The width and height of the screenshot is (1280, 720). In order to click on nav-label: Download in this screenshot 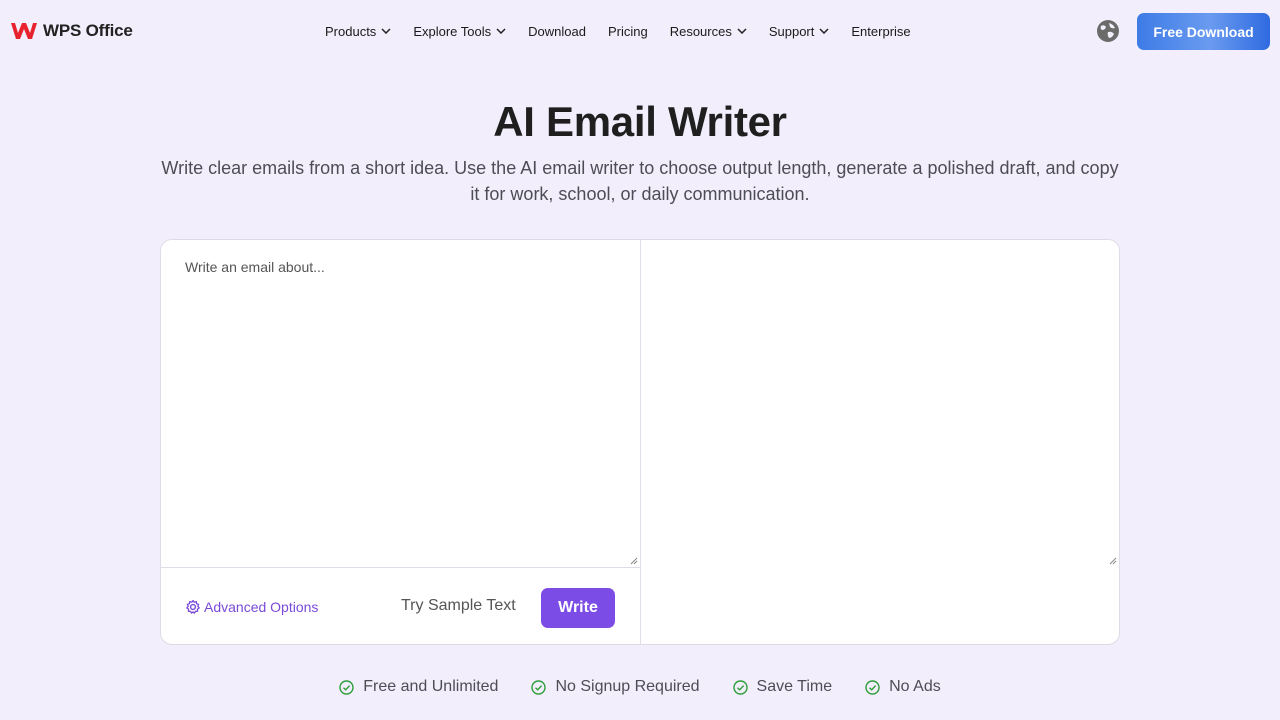, I will do `click(557, 31)`.